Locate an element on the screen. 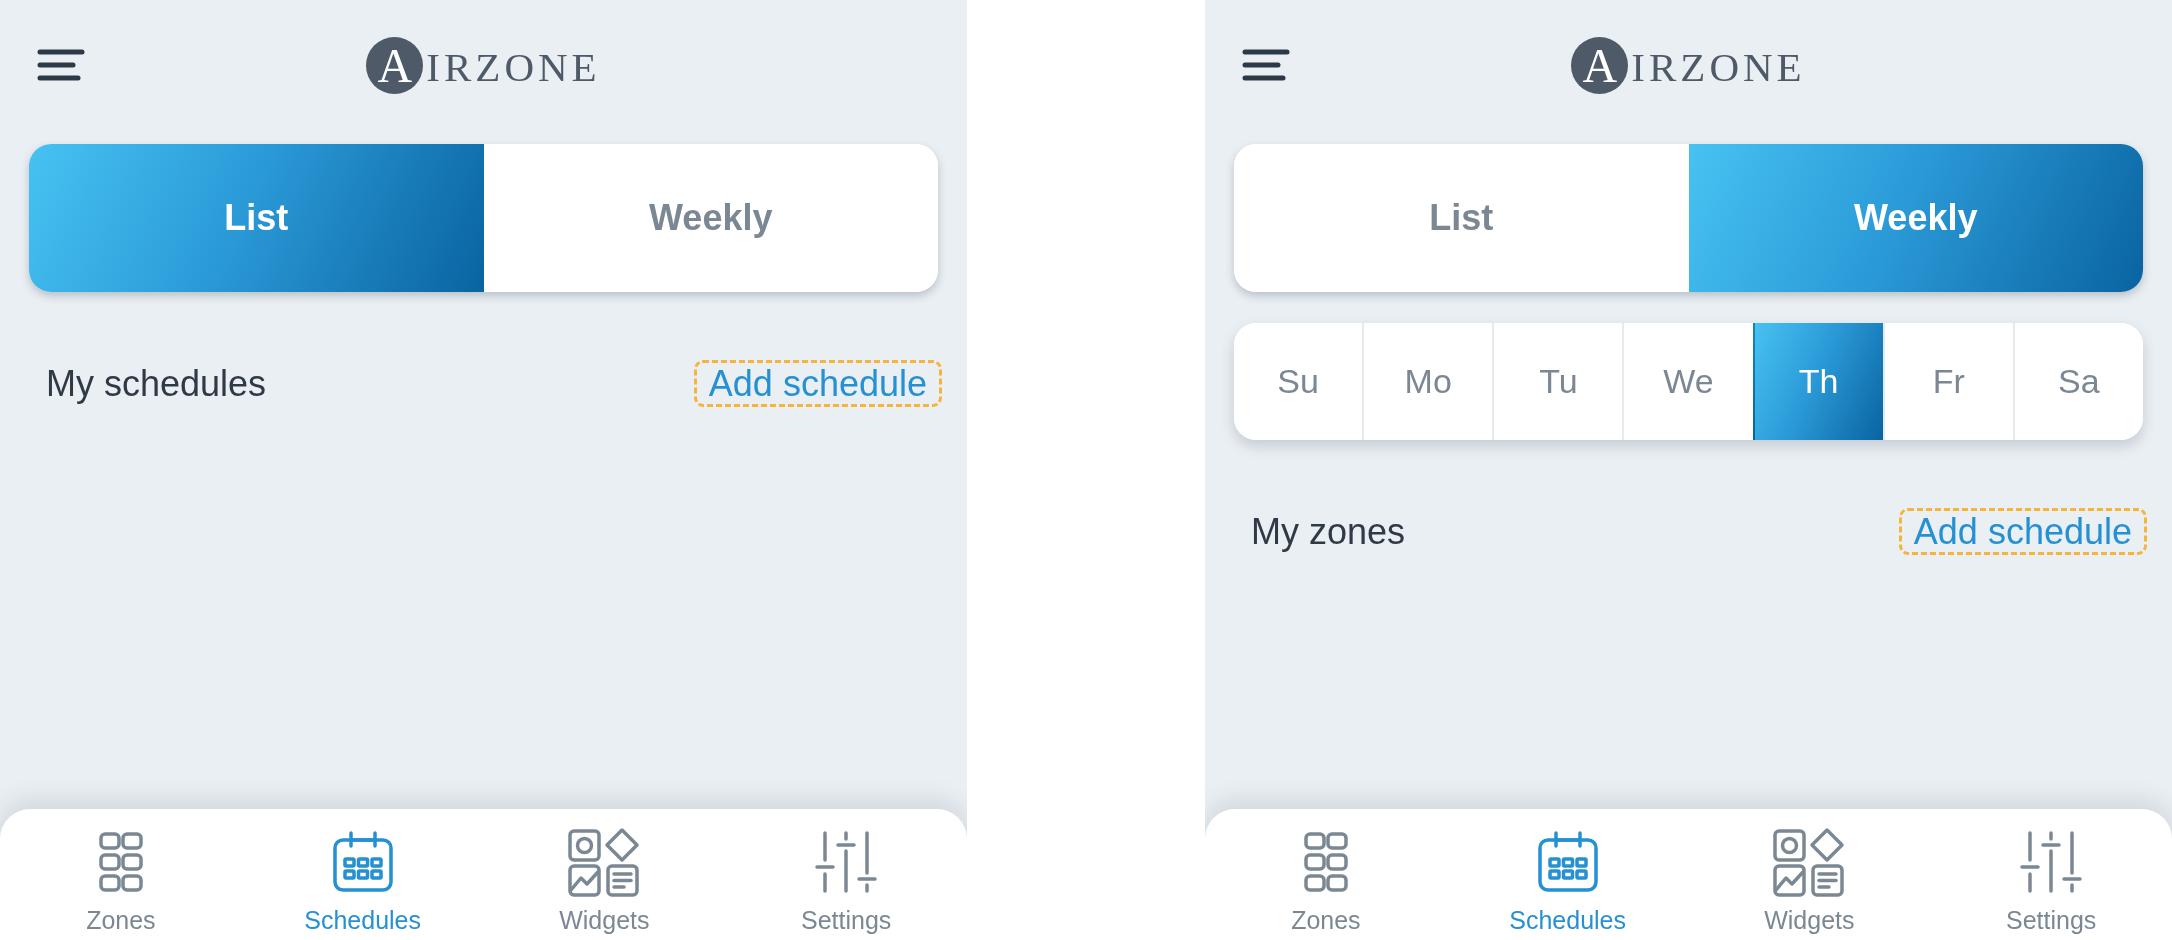 The width and height of the screenshot is (2172, 940). day-tab: Su is located at coordinates (1298, 381).